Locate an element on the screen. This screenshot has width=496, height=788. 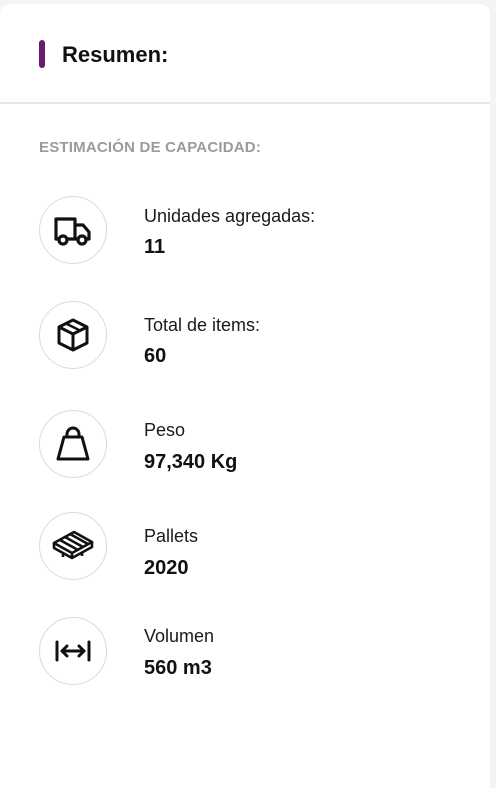
volume-icon is located at coordinates (73, 651).